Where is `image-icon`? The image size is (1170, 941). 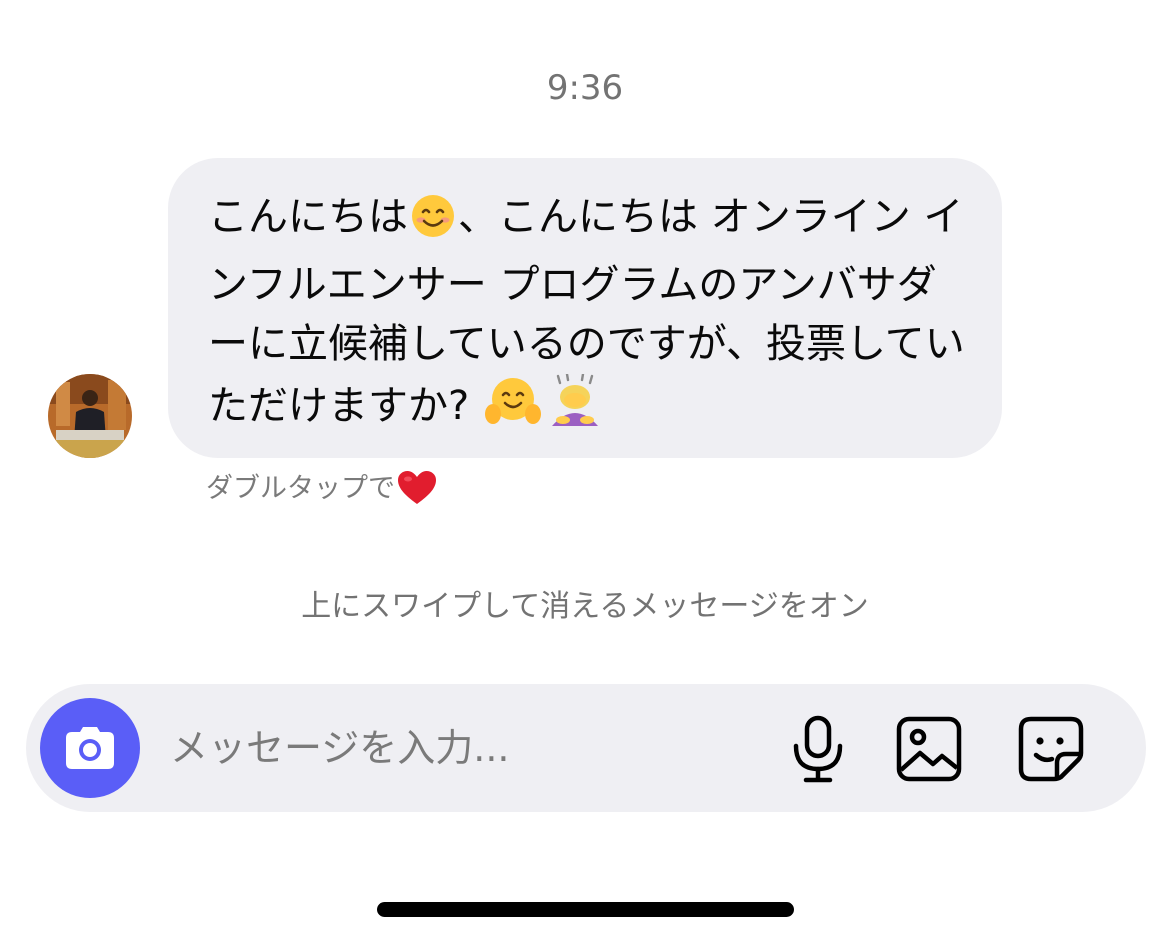 image-icon is located at coordinates (929, 749).